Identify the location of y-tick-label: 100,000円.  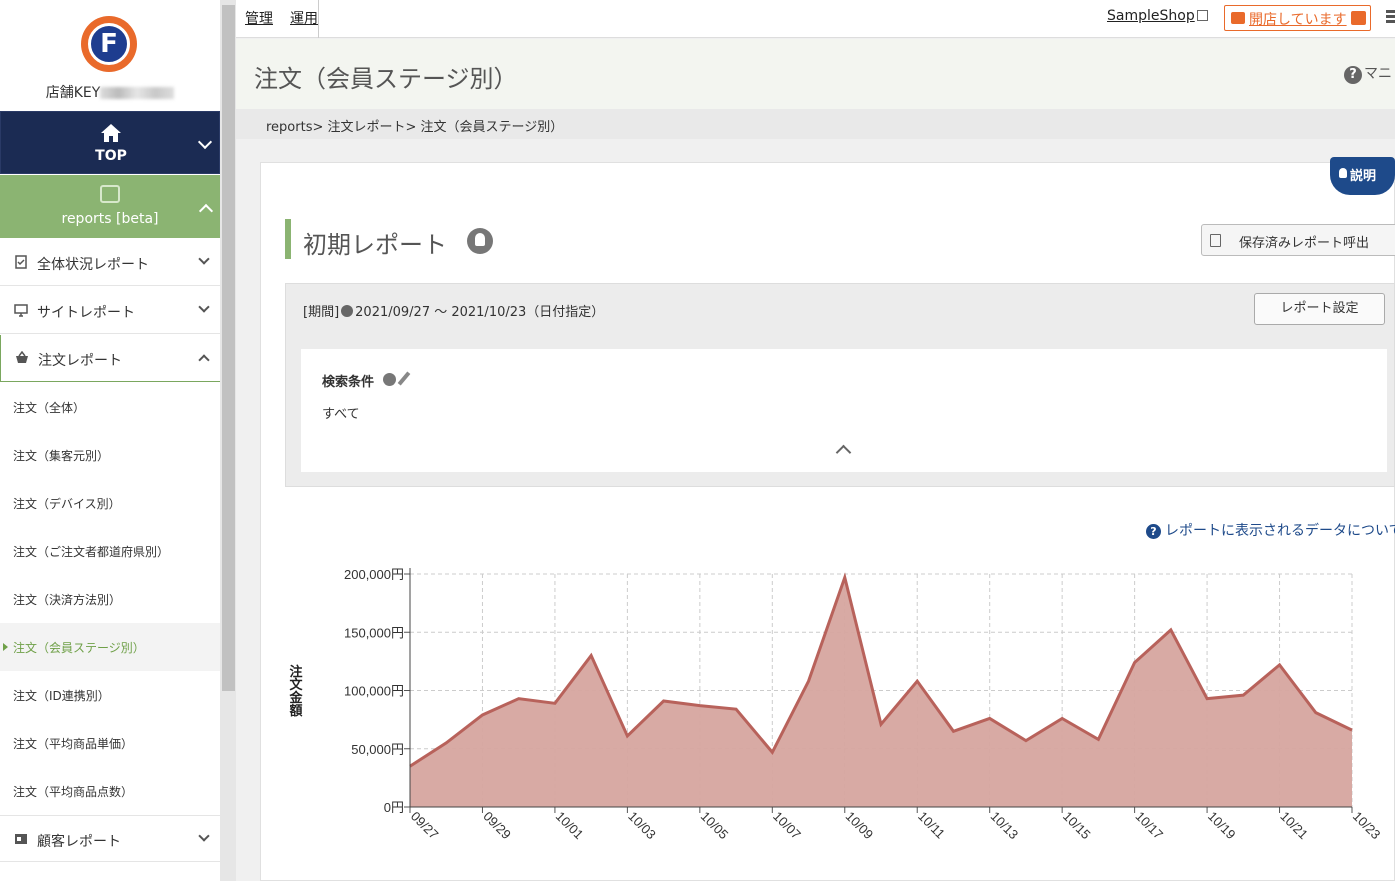
(374, 691).